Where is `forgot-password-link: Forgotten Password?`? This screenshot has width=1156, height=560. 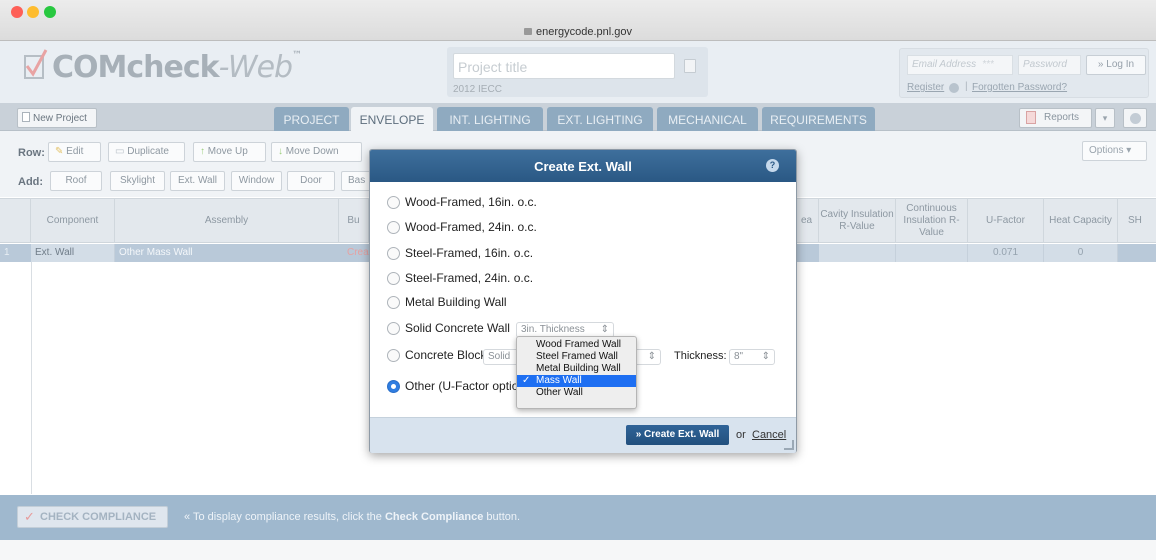
forgot-password-link: Forgotten Password? is located at coordinates (1019, 87).